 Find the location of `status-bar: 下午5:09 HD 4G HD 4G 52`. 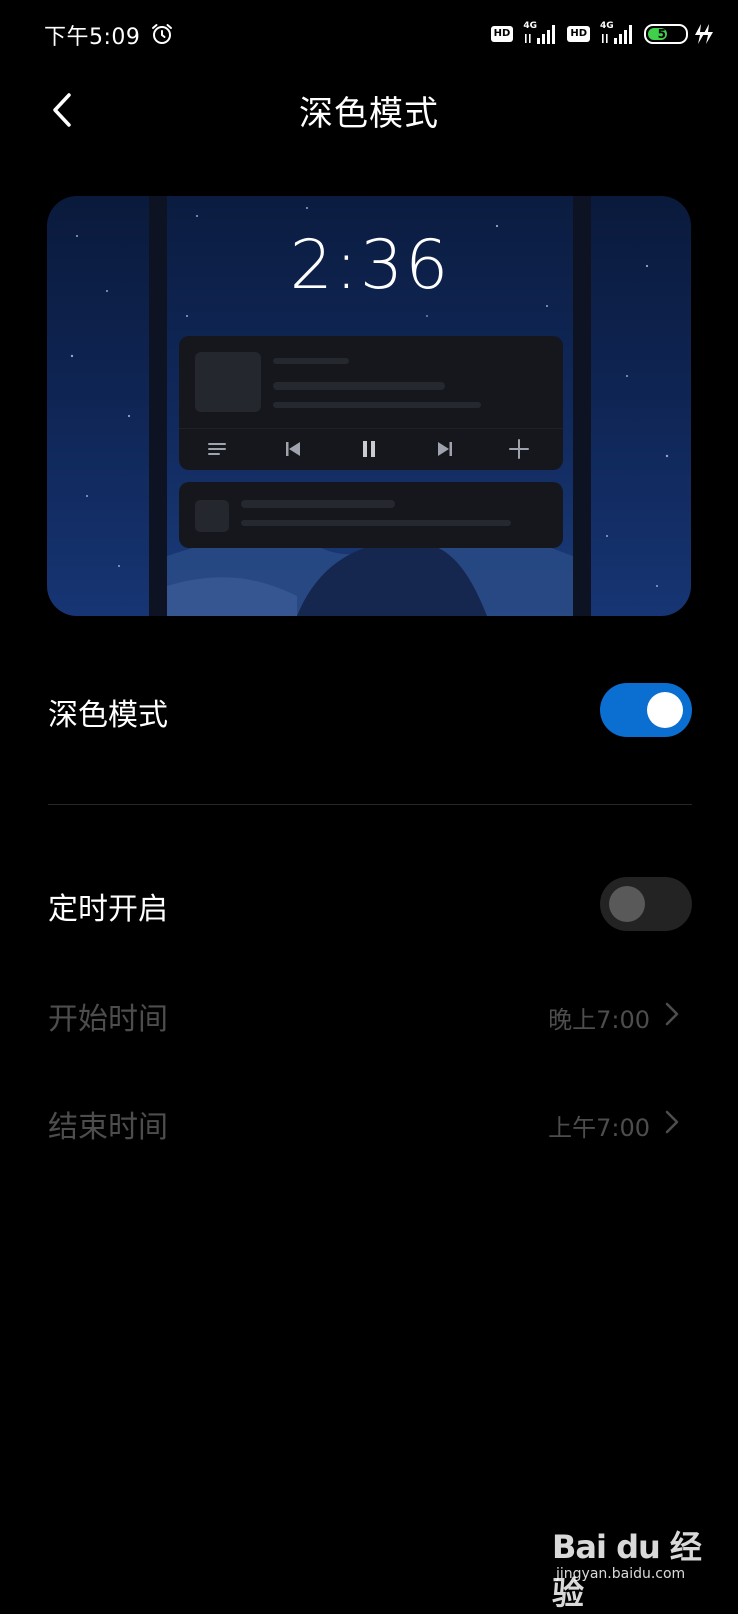

status-bar: 下午5:09 HD 4G HD 4G 52 is located at coordinates (369, 35).